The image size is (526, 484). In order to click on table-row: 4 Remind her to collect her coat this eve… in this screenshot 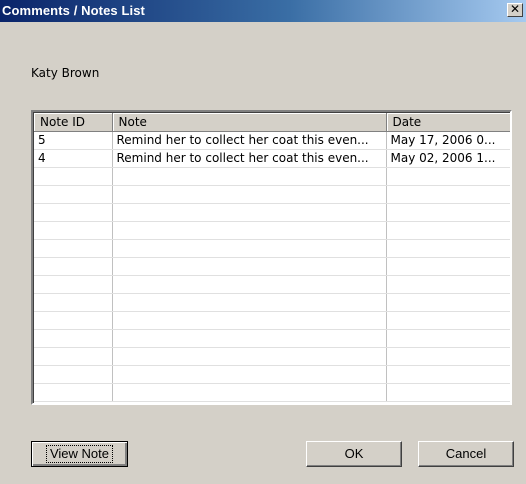, I will do `click(272, 158)`.